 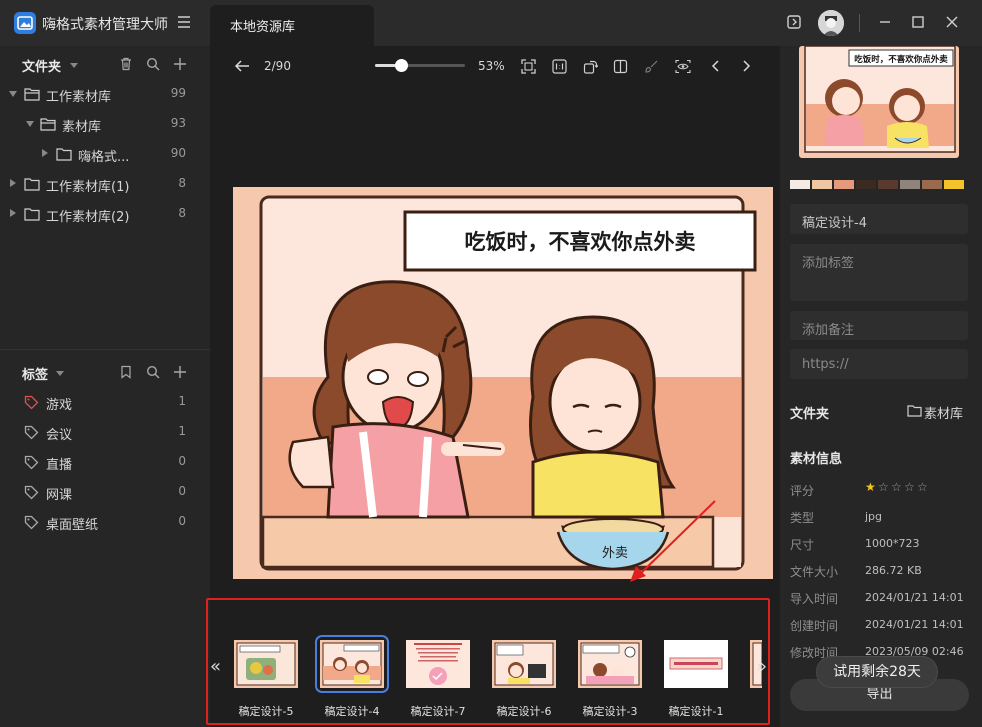 What do you see at coordinates (178, 123) in the screenshot?
I see `folder-count: 93` at bounding box center [178, 123].